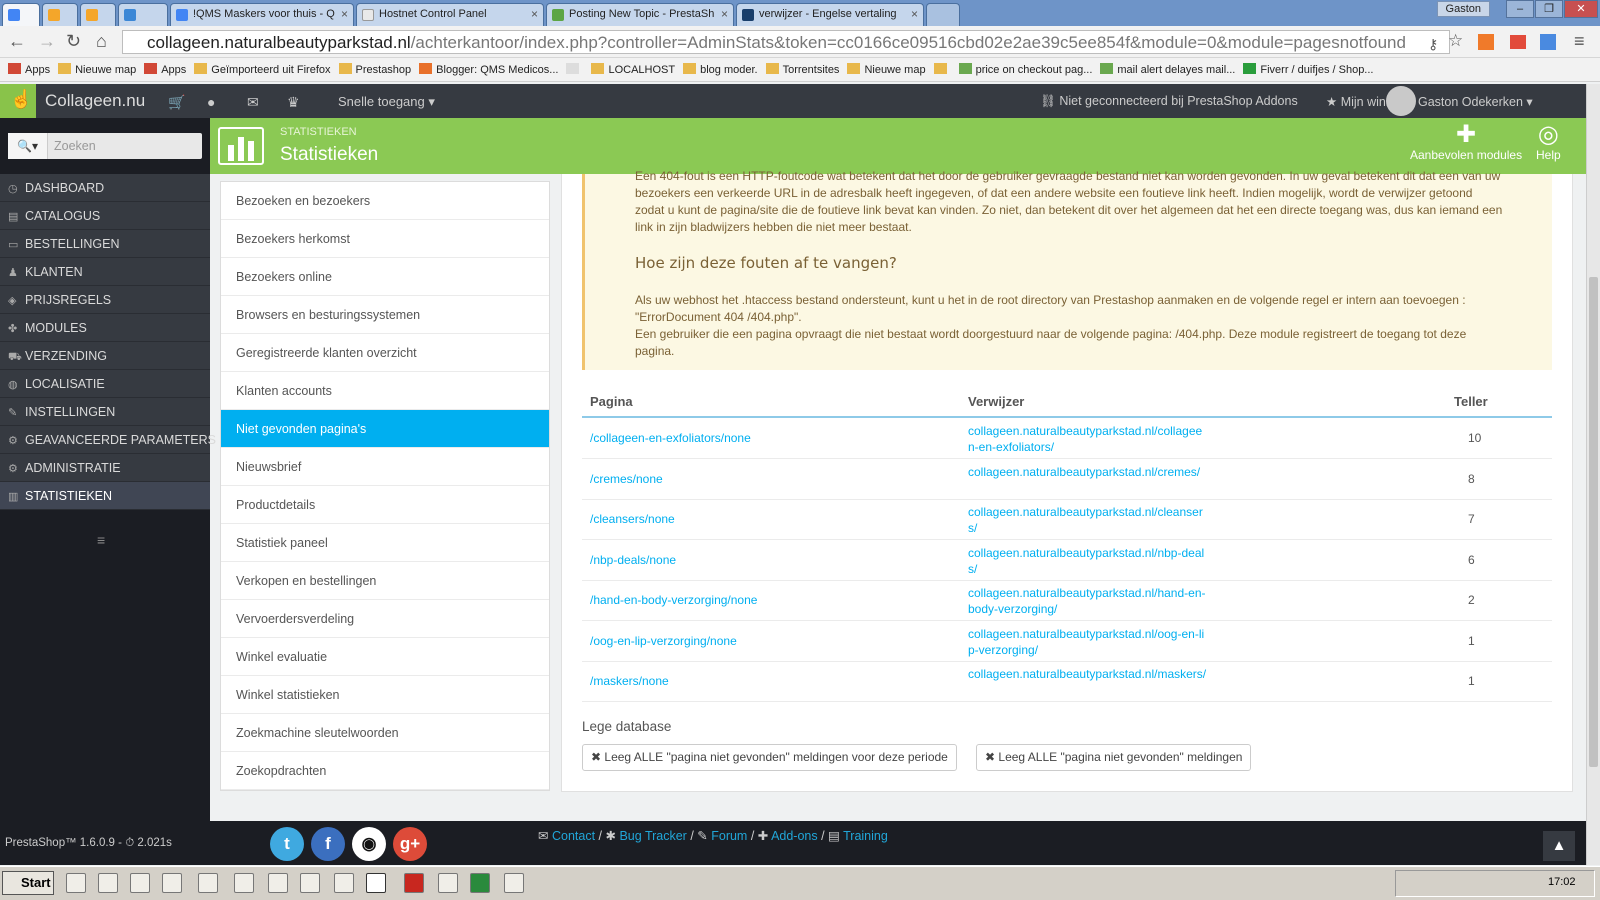  I want to click on stats-module-item: Nieuwsbrief, so click(385, 467).